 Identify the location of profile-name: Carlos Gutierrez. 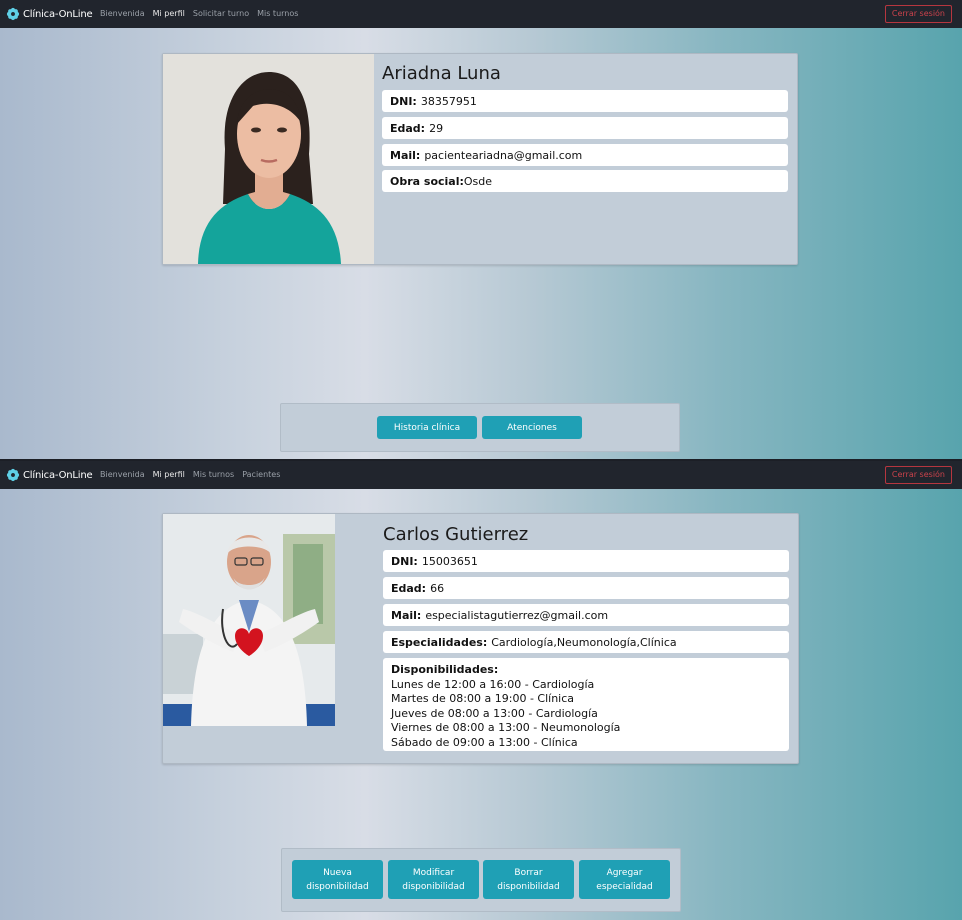
(456, 534).